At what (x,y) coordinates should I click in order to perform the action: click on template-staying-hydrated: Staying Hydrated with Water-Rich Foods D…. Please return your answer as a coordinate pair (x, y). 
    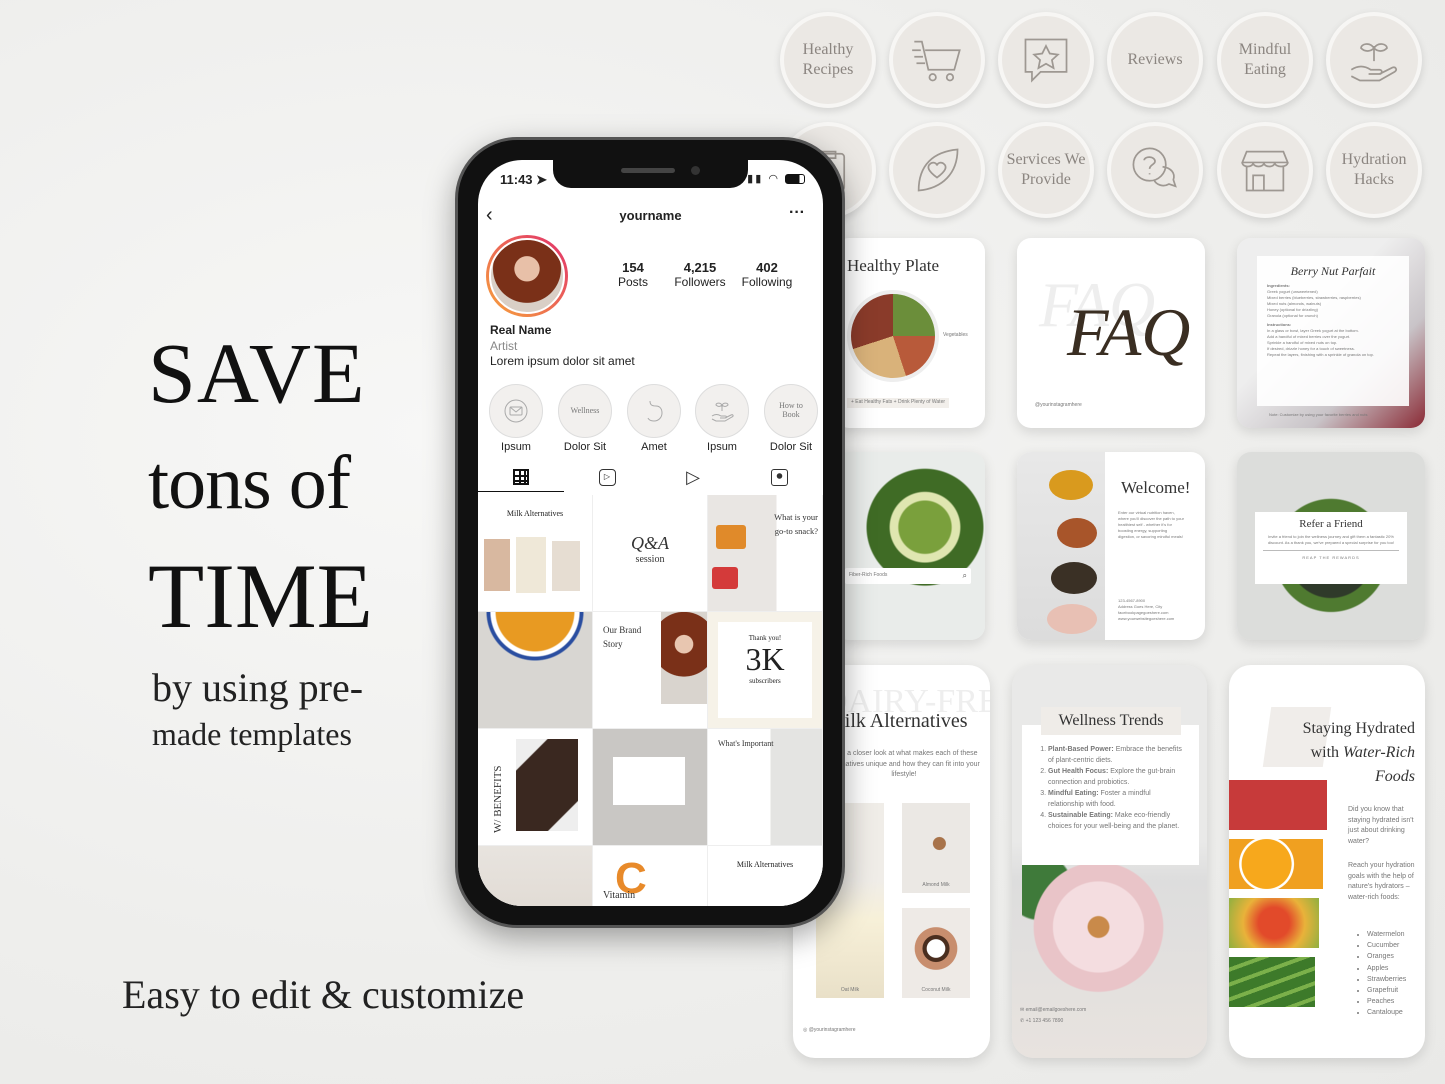
    Looking at the image, I should click on (1327, 861).